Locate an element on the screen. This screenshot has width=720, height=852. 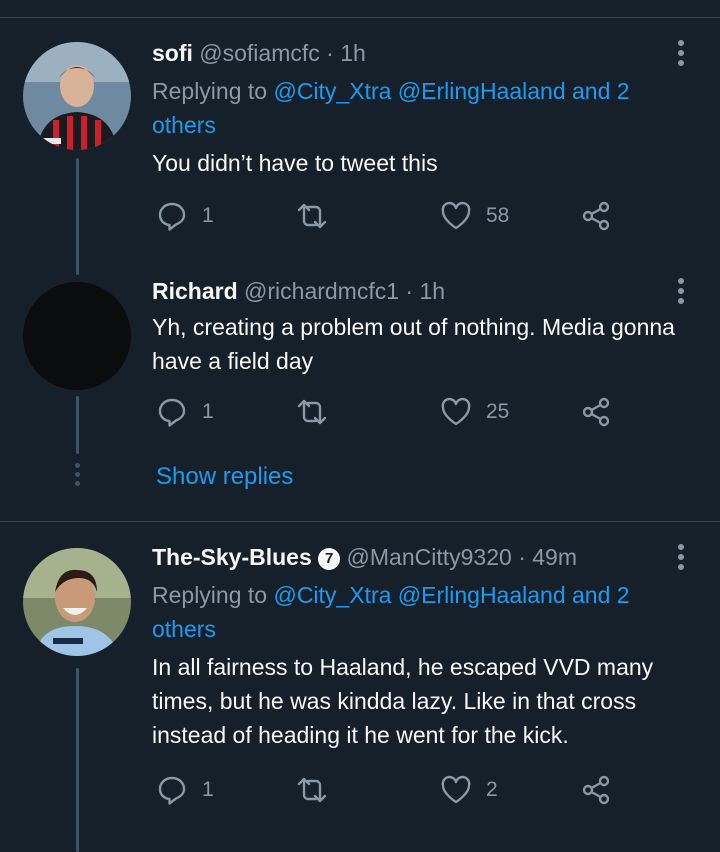
action-bar: 1 2 is located at coordinates (392, 794).